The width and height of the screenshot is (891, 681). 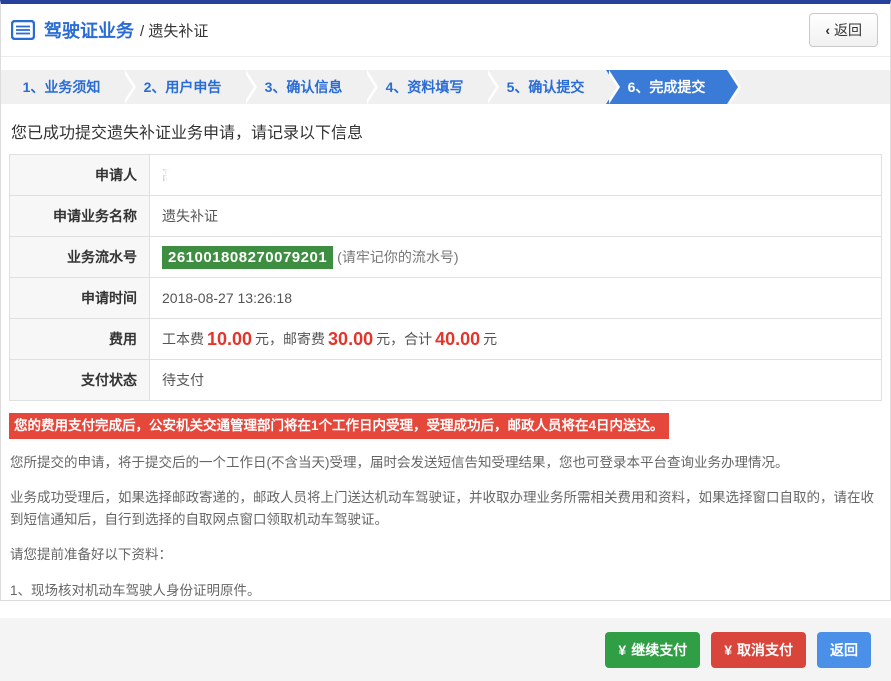 What do you see at coordinates (227, 298) in the screenshot?
I see `row-value: 2018-08-27 13:26:18` at bounding box center [227, 298].